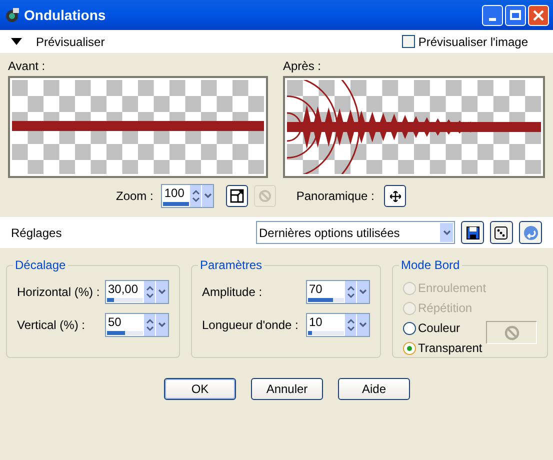 This screenshot has height=460, width=553. I want to click on dice-icon, so click(501, 232).